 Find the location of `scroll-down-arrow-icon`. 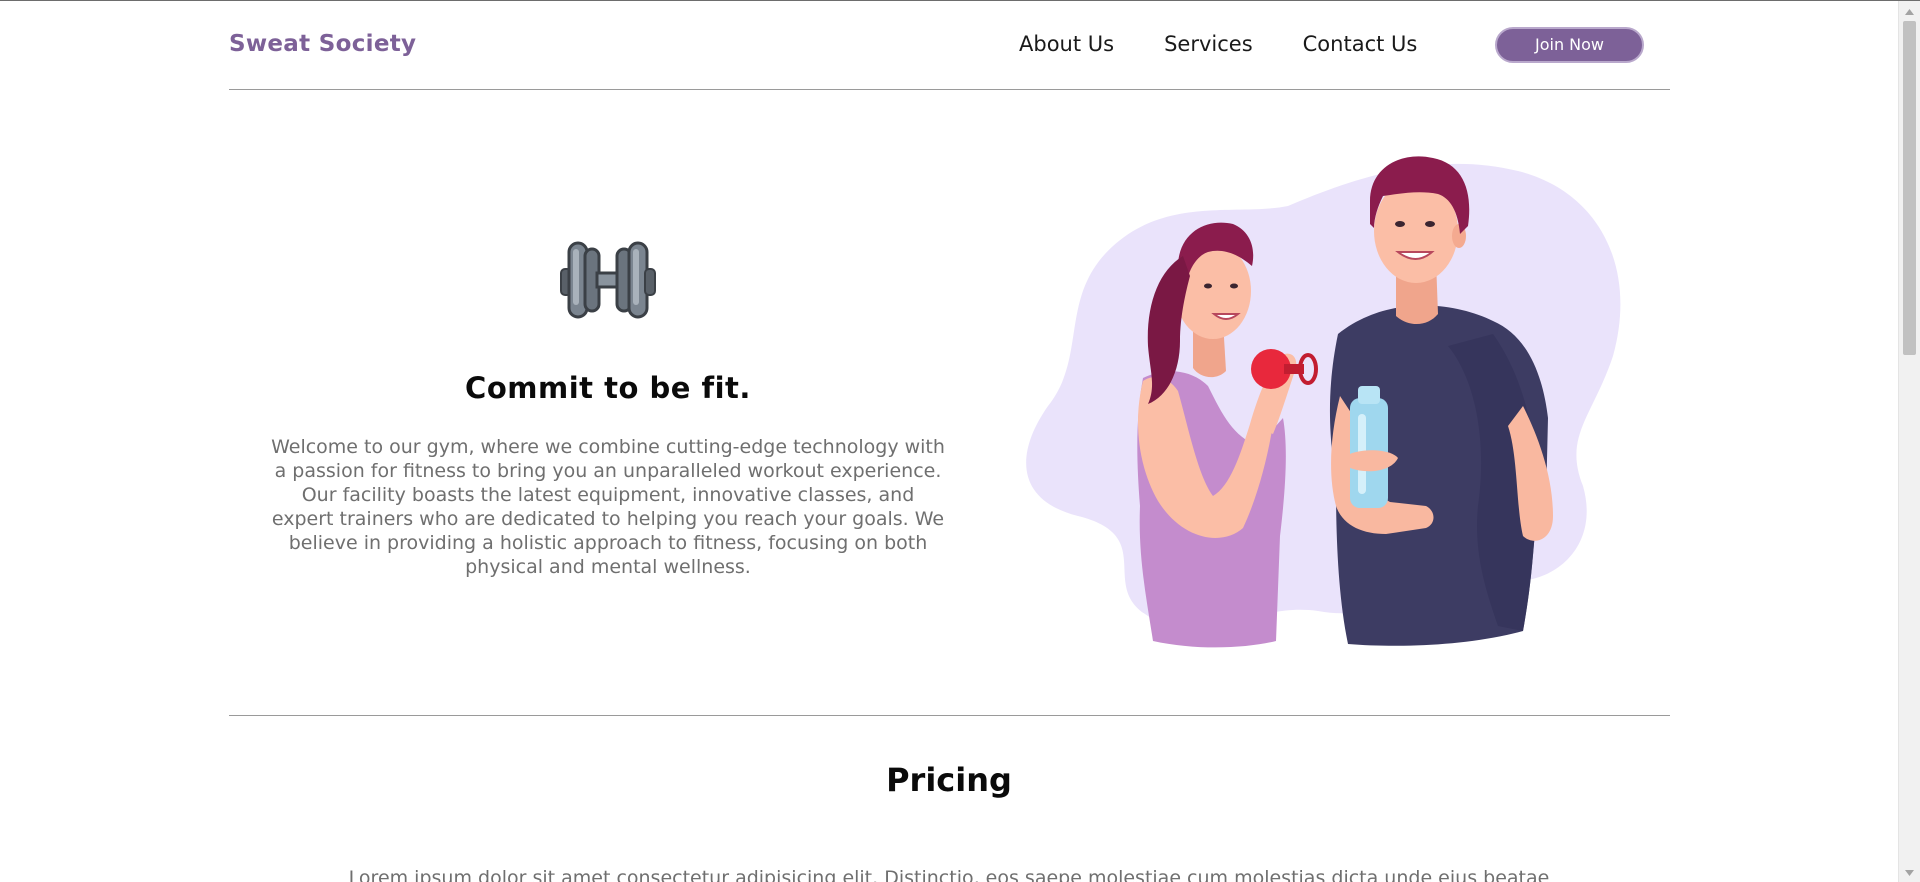

scroll-down-arrow-icon is located at coordinates (1909, 872).